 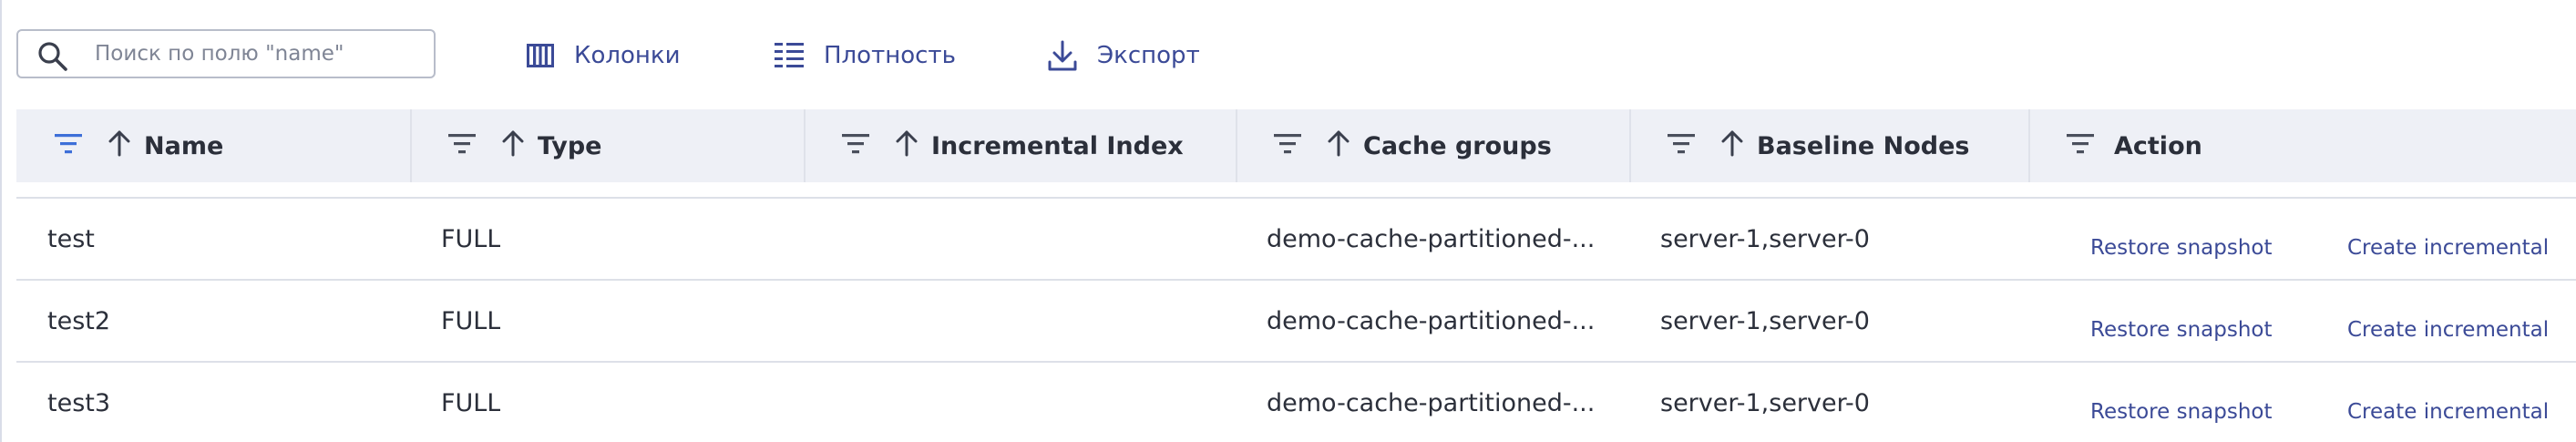 I want to click on column-header-baseline-nodes: Baseline Nodes, so click(x=1799, y=146).